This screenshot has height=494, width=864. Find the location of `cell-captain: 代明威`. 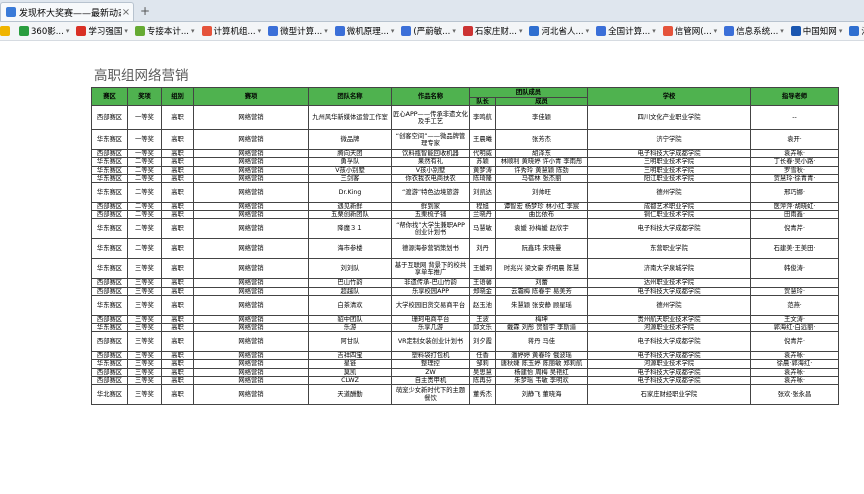

cell-captain: 代明威 is located at coordinates (482, 154).